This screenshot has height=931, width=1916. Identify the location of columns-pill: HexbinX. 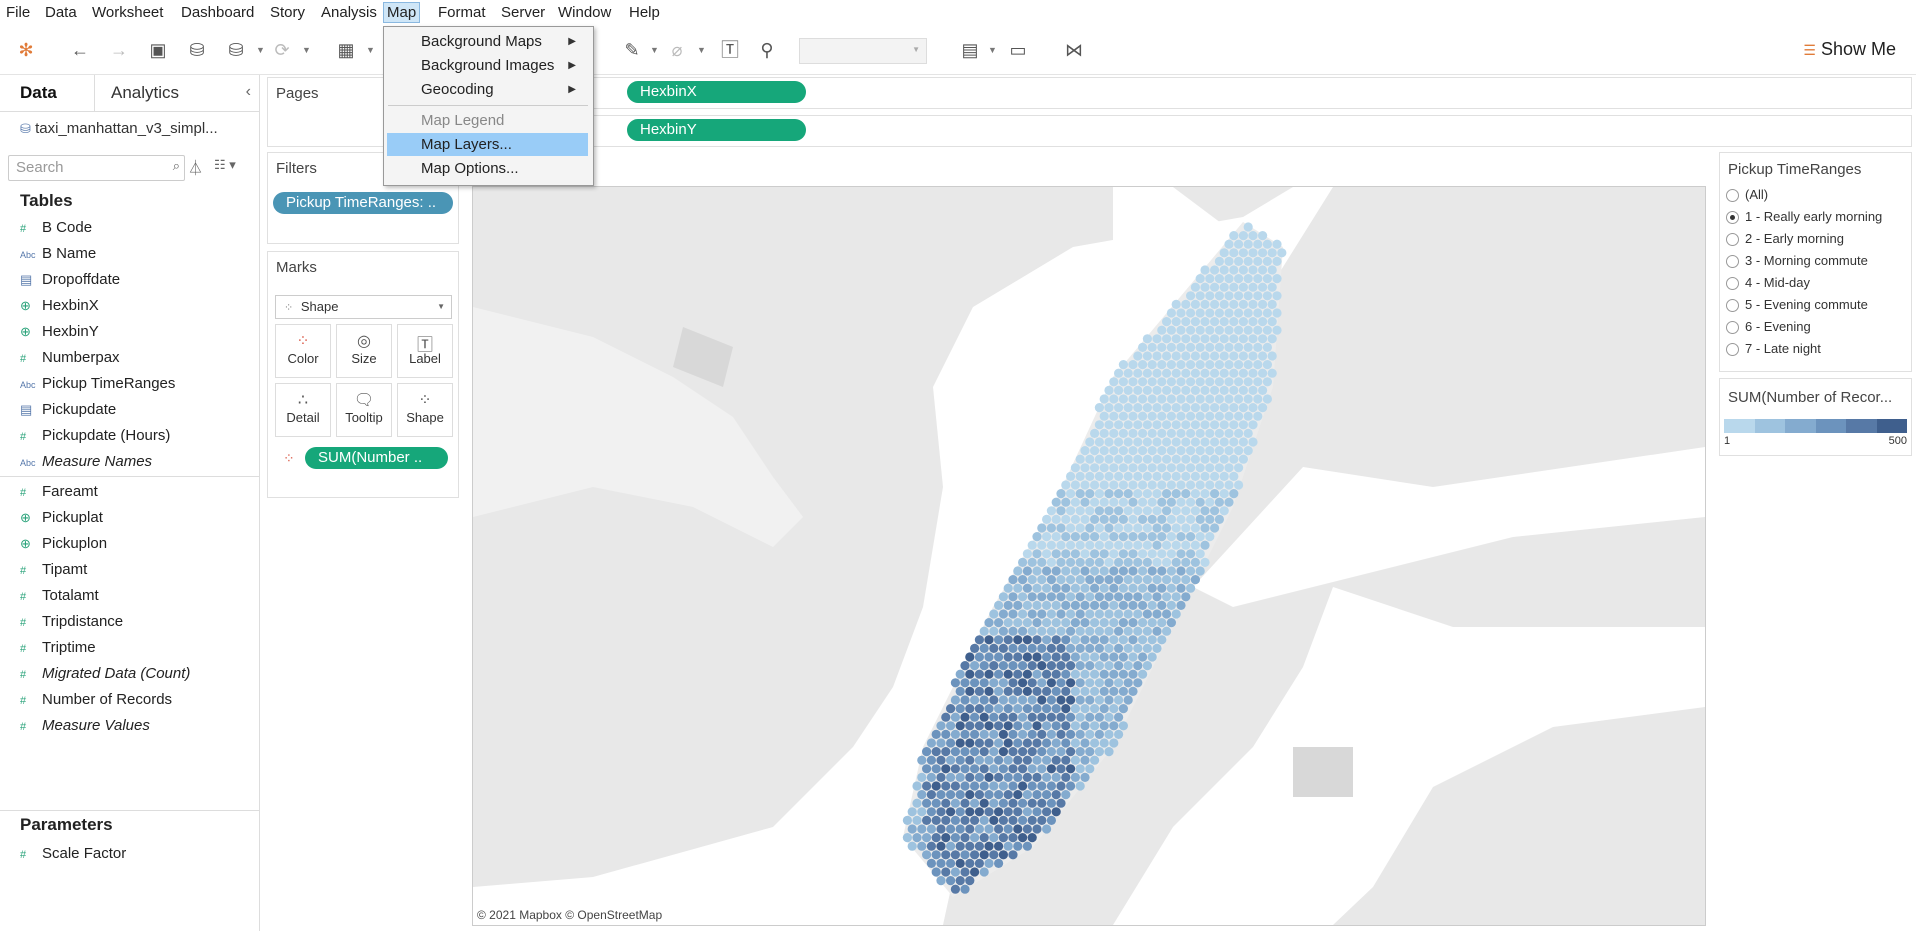
(716, 92).